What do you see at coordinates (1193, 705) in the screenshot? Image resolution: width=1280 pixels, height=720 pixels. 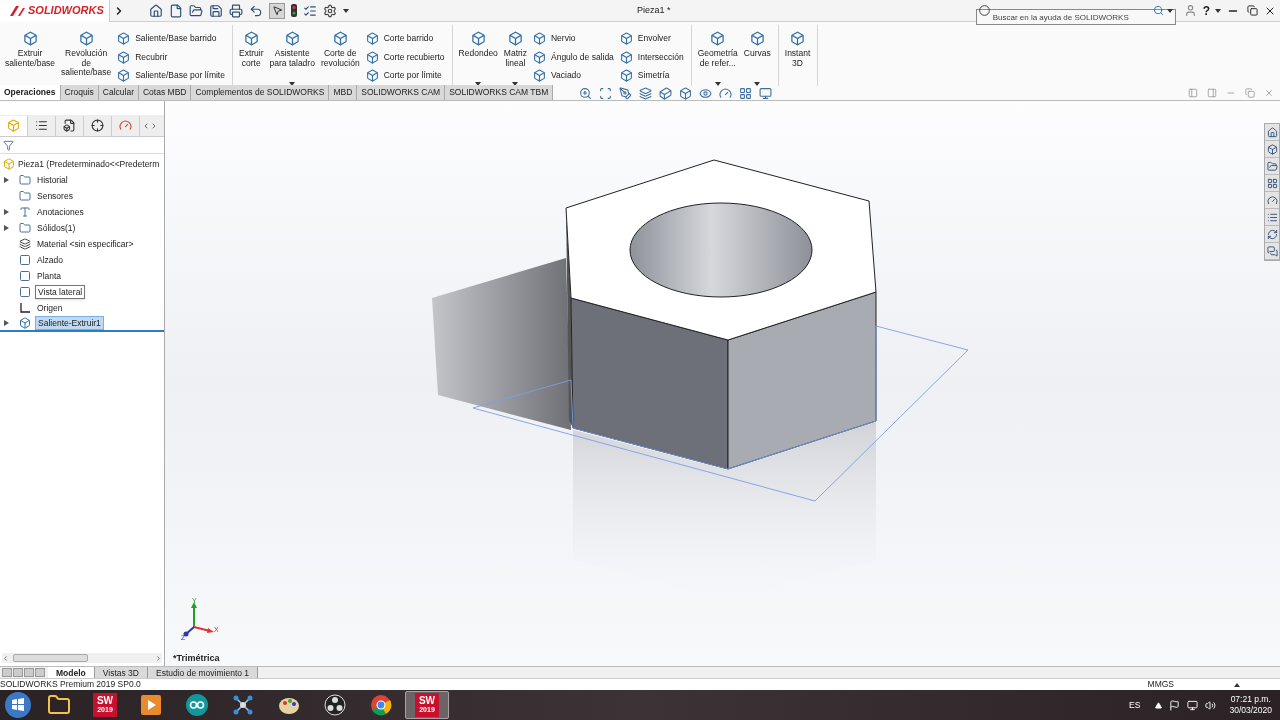 I see `network-icon` at bounding box center [1193, 705].